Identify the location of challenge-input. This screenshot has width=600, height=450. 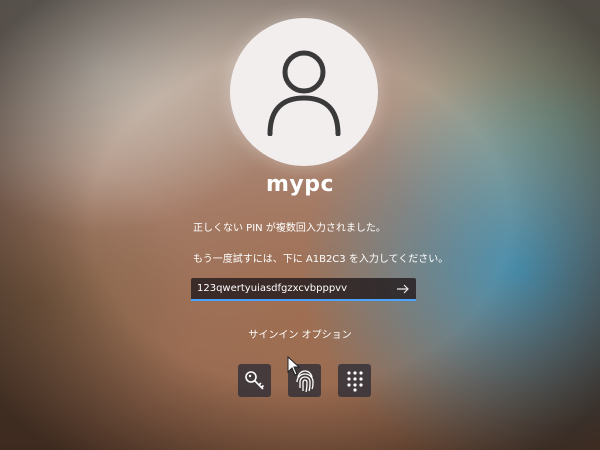
(292, 288).